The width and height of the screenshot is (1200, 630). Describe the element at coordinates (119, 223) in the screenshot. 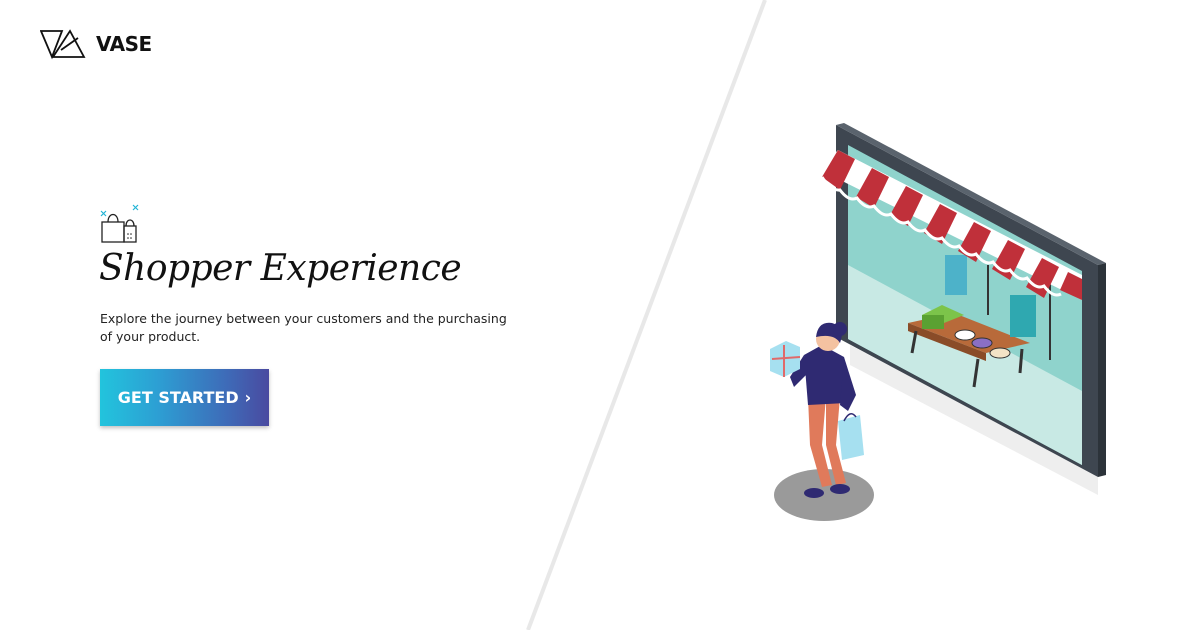

I see `shopping-bag-icon` at that location.